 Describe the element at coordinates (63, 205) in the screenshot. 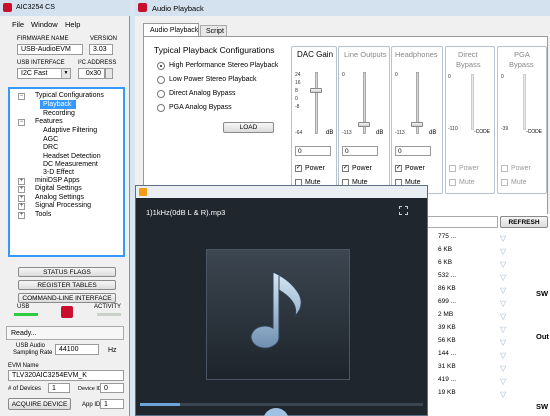

I see `tree-item-signal-processing: Signal Processing` at that location.